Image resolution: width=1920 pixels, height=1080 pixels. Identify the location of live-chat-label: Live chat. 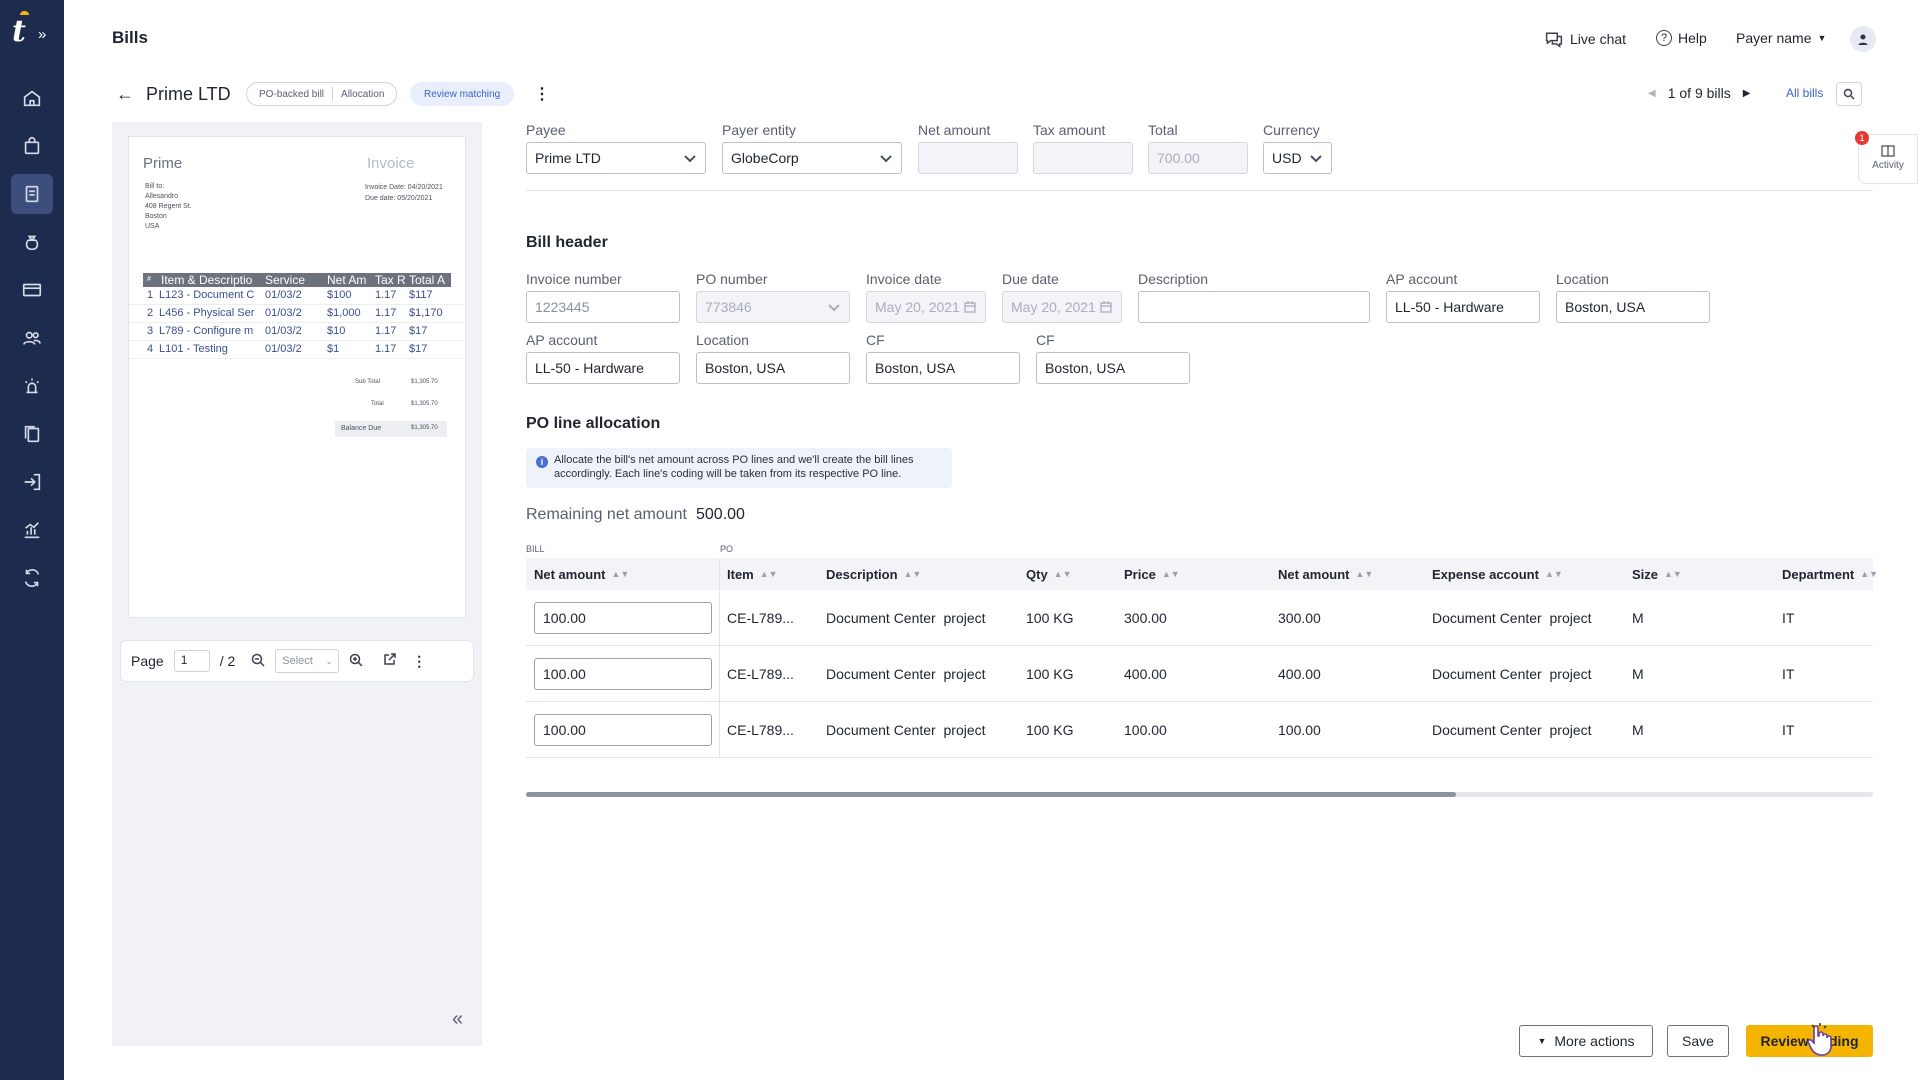
(1598, 39).